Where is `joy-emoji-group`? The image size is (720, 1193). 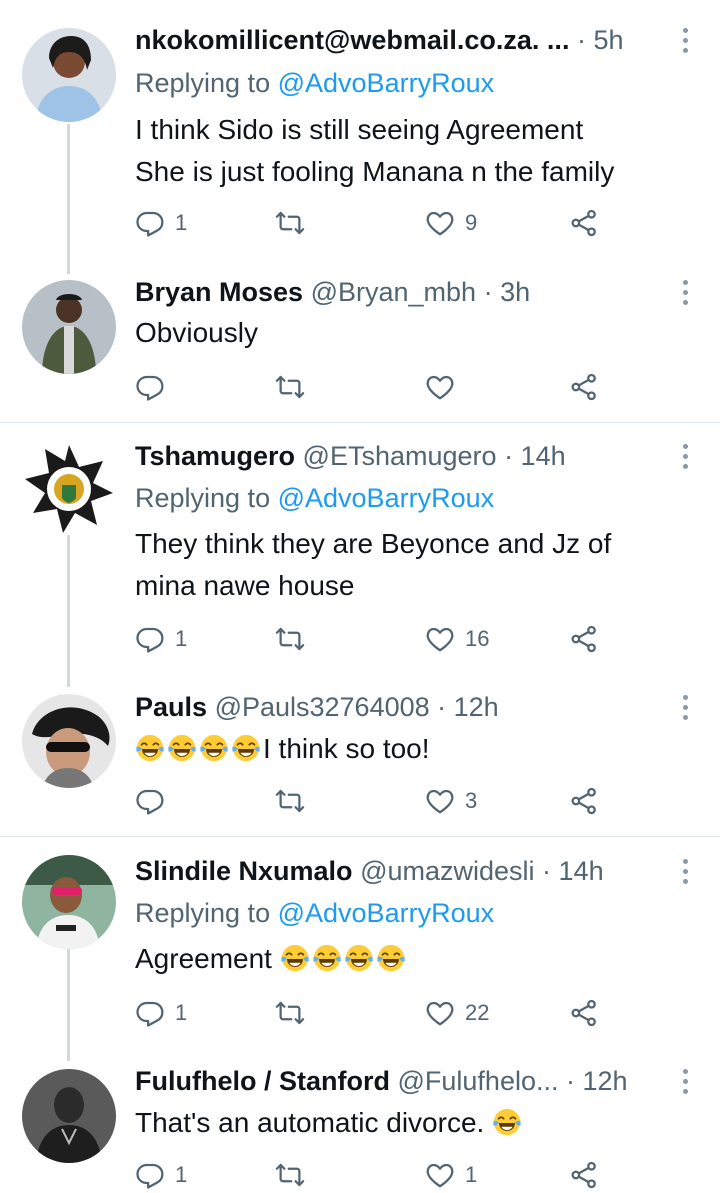 joy-emoji-group is located at coordinates (344, 958).